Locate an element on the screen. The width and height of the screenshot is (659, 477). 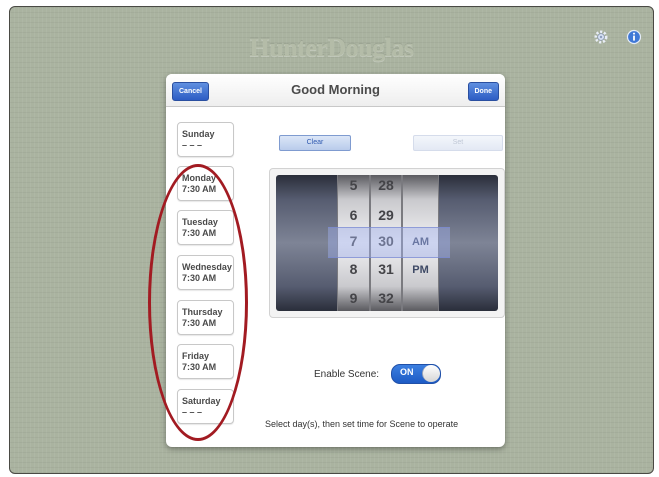
hour-option: 6 is located at coordinates (353, 215).